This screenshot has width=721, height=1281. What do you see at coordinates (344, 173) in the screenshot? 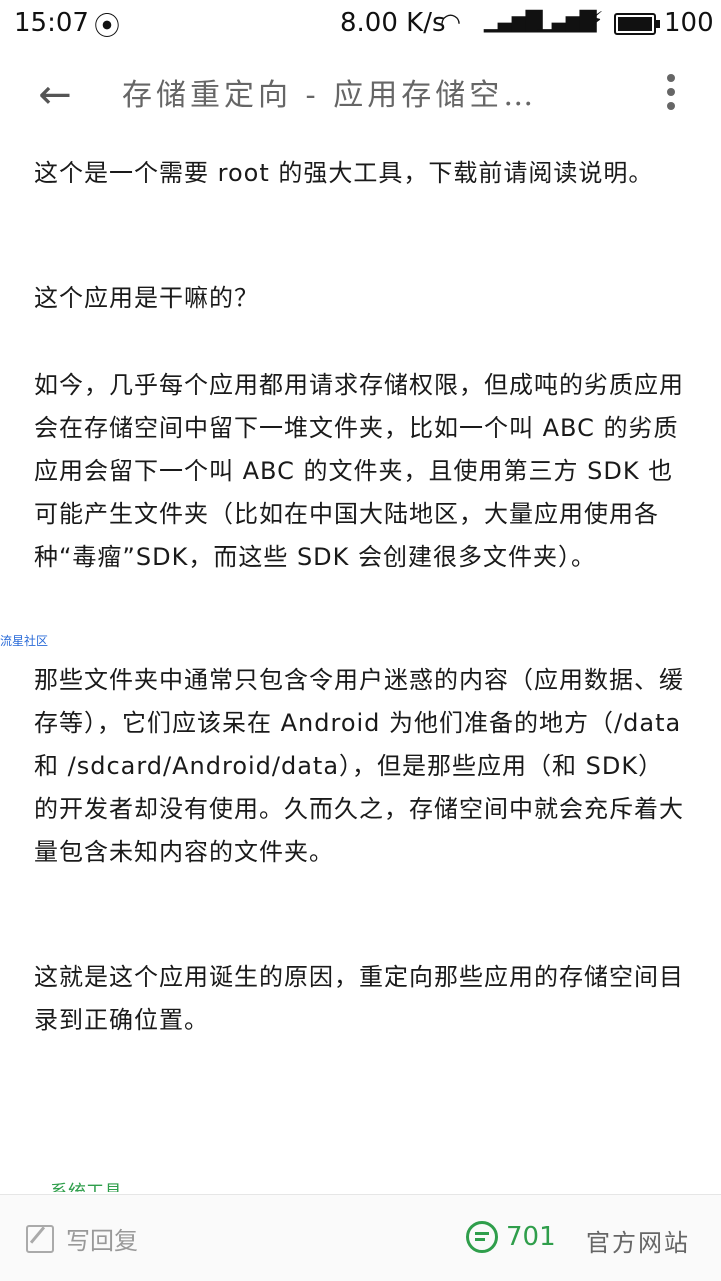
I see `paragraph-intro: 这个是一个需要 root 的强大工具，下载前请阅读说明。` at bounding box center [344, 173].